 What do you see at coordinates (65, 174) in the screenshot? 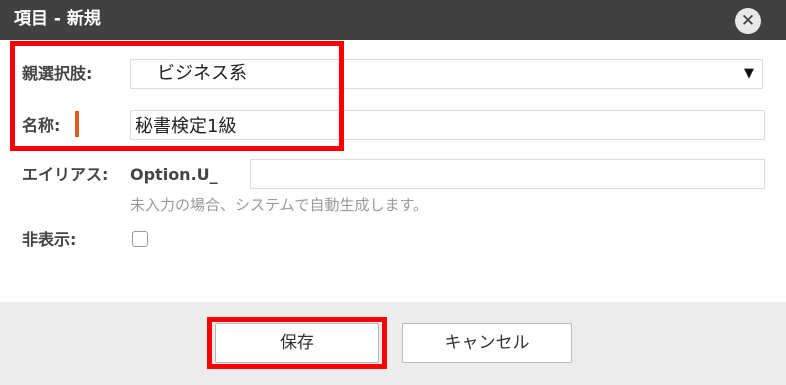
I see `alias-label: エイリアス:` at bounding box center [65, 174].